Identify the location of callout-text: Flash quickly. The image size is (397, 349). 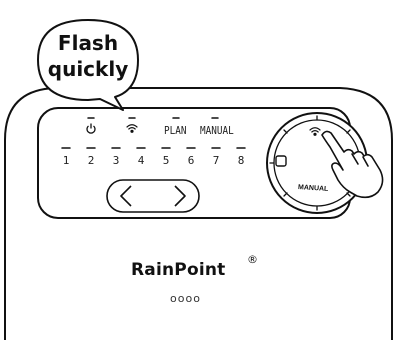
(88, 56).